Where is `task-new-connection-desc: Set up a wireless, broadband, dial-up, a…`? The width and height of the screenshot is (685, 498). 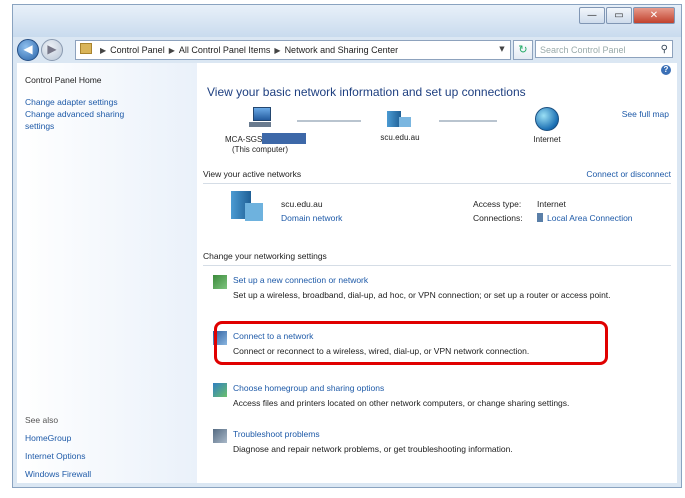
task-new-connection-desc: Set up a wireless, broadband, dial-up, a… is located at coordinates (422, 295).